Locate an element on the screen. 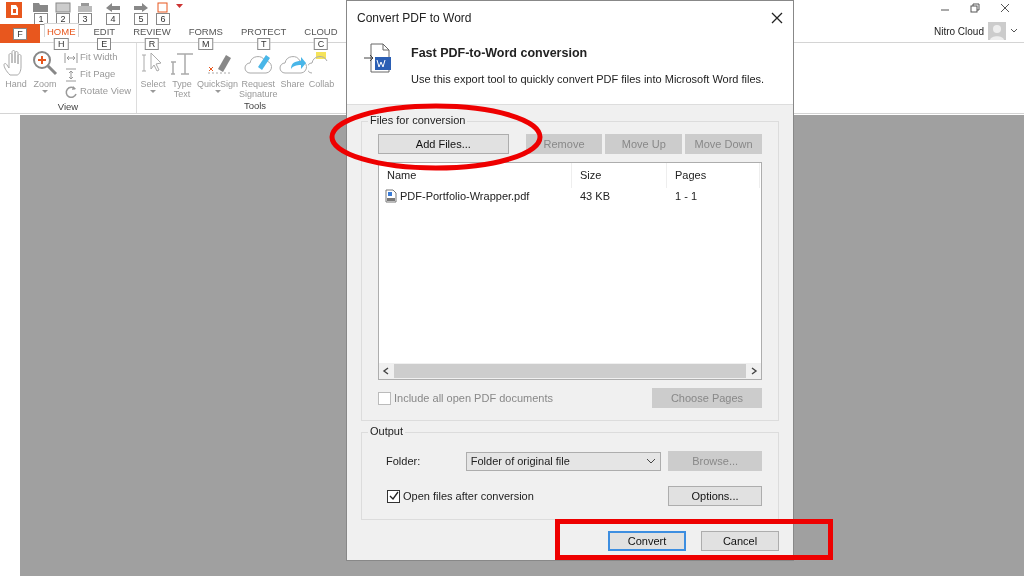 This screenshot has width=1024, height=576. column-header: Size is located at coordinates (619, 175).